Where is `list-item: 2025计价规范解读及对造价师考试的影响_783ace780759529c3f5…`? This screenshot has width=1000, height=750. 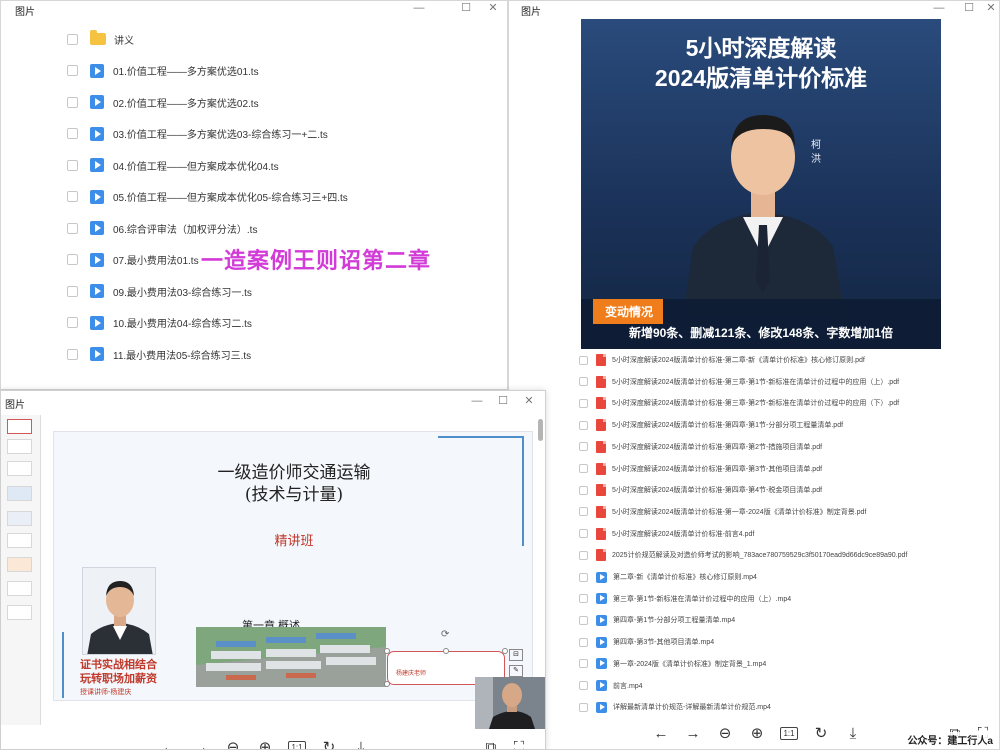
list-item: 2025计价规范解读及对造价师考试的影响_783ace780759529c3f5… is located at coordinates (743, 555).